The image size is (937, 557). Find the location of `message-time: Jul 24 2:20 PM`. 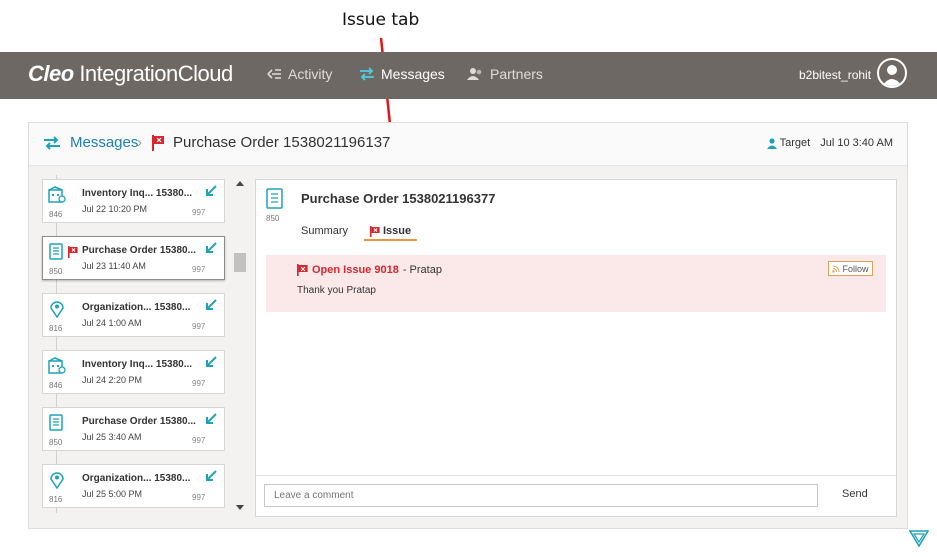

message-time: Jul 24 2:20 PM is located at coordinates (112, 380).